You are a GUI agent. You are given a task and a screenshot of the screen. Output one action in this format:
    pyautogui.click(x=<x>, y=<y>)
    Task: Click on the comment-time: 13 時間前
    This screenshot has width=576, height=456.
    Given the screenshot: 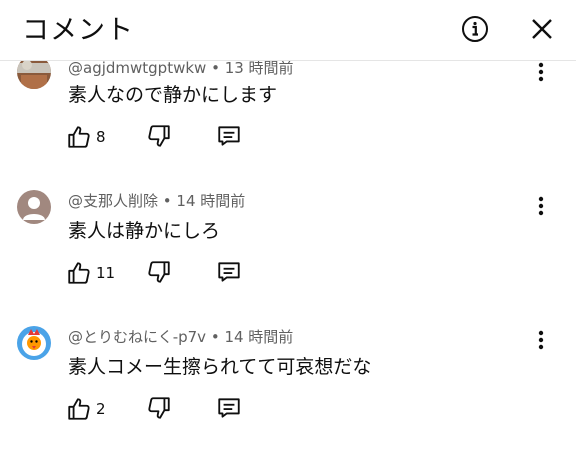 What is the action you would take?
    pyautogui.click(x=259, y=68)
    